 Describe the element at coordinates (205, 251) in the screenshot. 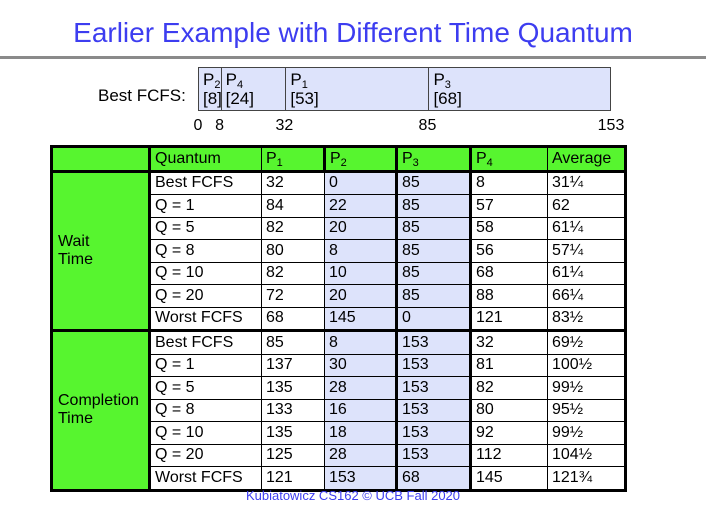

I see `cell-quantum: Q = 8` at that location.